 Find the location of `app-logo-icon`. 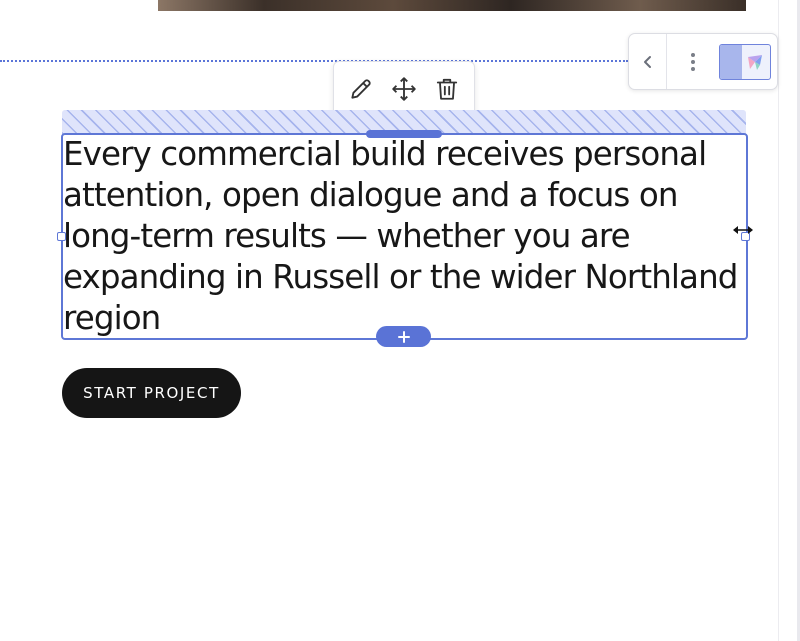

app-logo-icon is located at coordinates (755, 62).